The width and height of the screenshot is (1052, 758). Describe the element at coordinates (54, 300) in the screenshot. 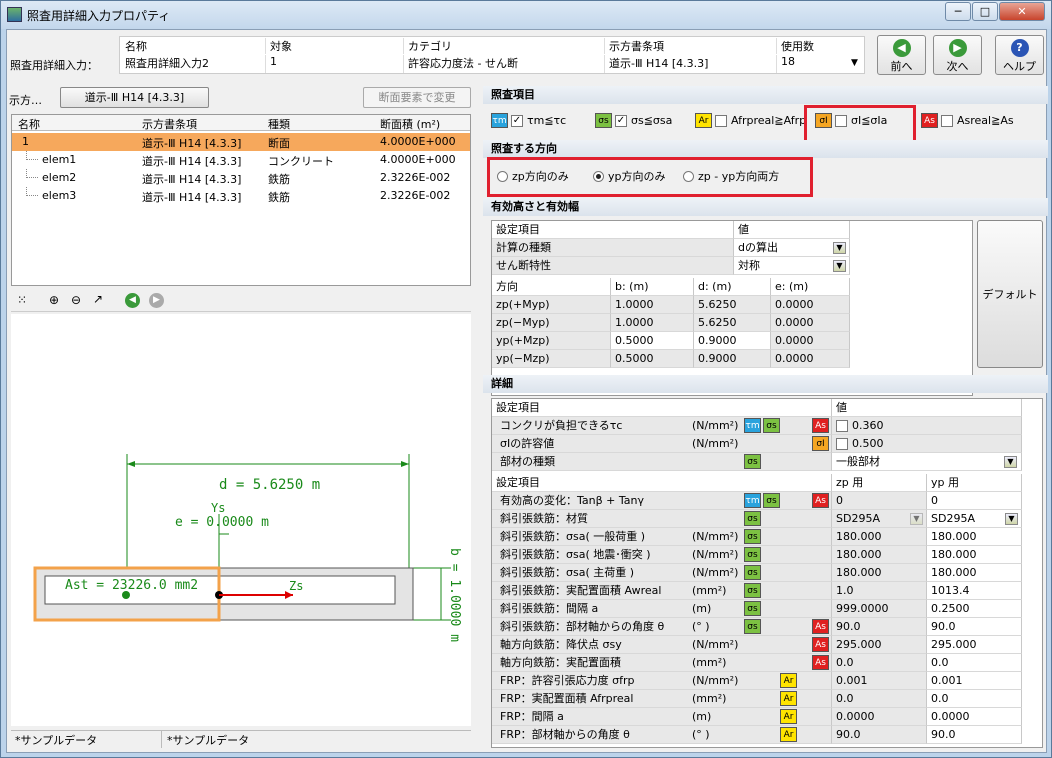

I see `zoom-in-icon: ⊕` at that location.